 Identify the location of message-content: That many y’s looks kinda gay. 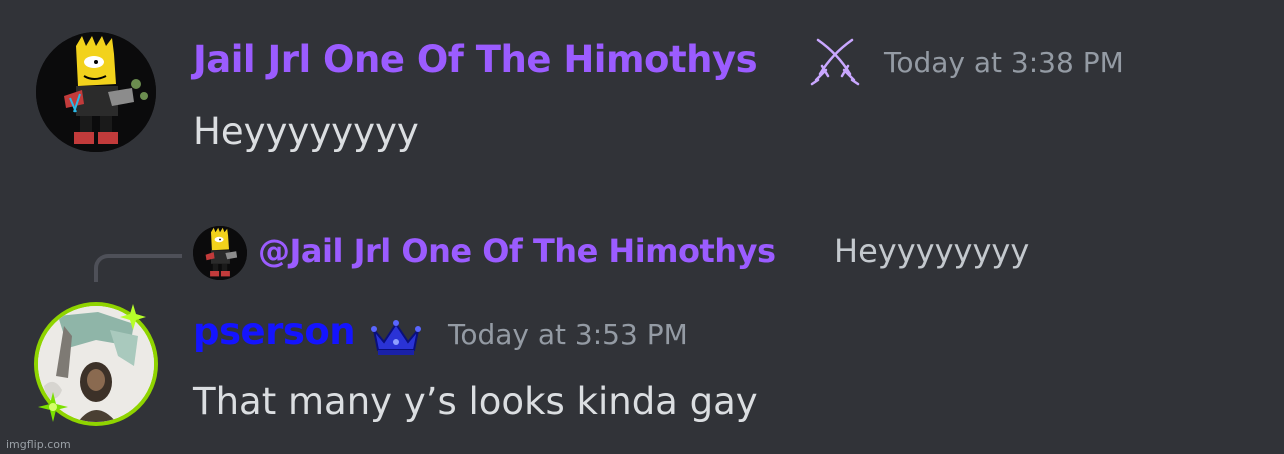
(475, 401).